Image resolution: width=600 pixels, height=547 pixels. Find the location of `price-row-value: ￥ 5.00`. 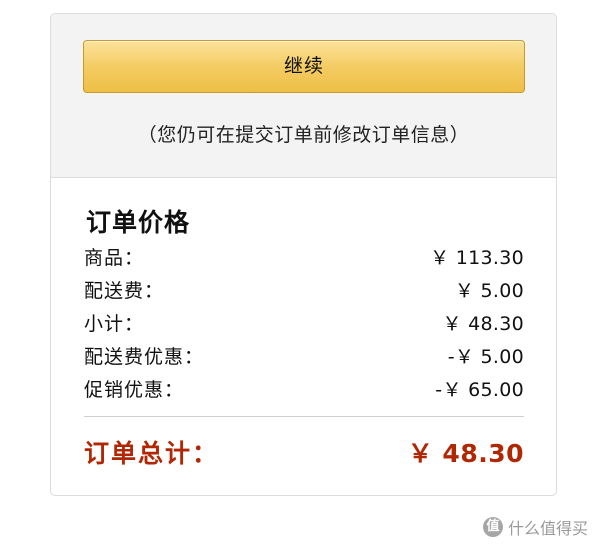

price-row-value: ￥ 5.00 is located at coordinates (489, 291).